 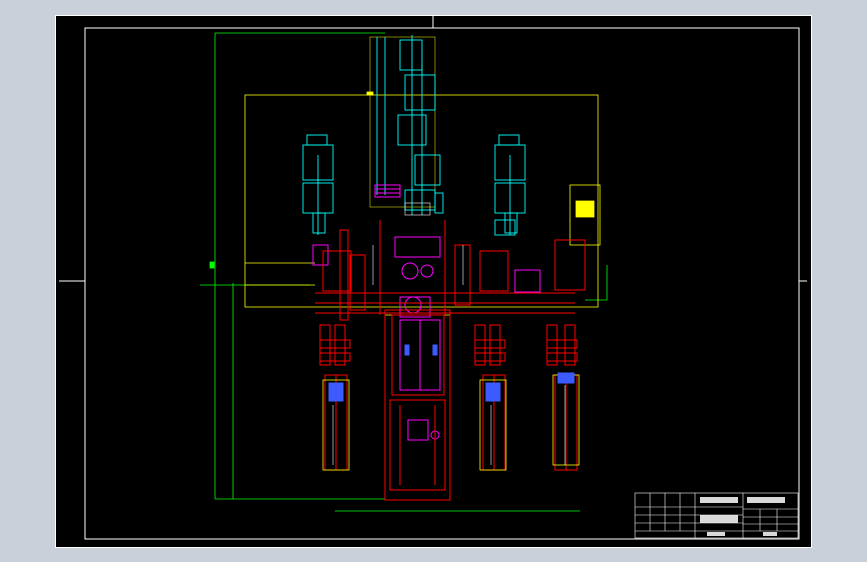 I want to click on lower-legs, so click(x=451, y=422).